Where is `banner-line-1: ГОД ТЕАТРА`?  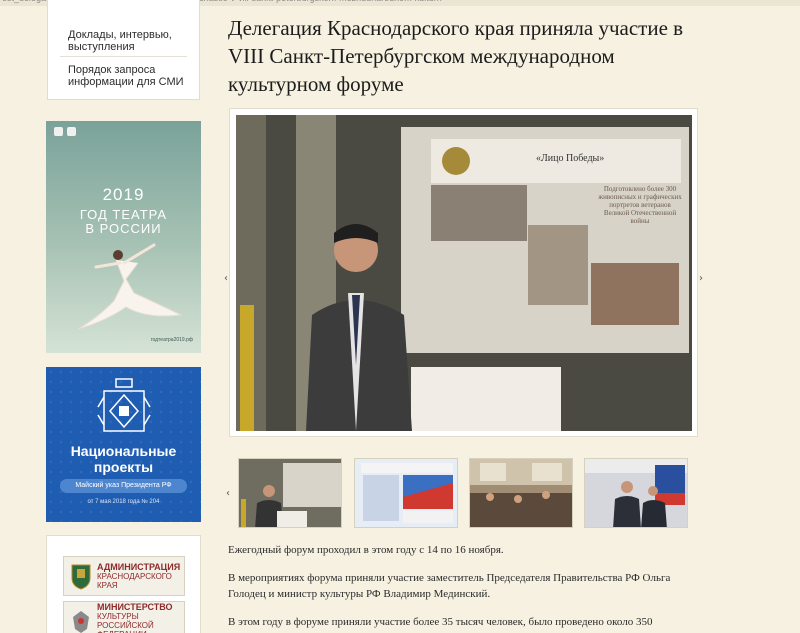
banner-line-1: ГОД ТЕАТРА is located at coordinates (123, 214).